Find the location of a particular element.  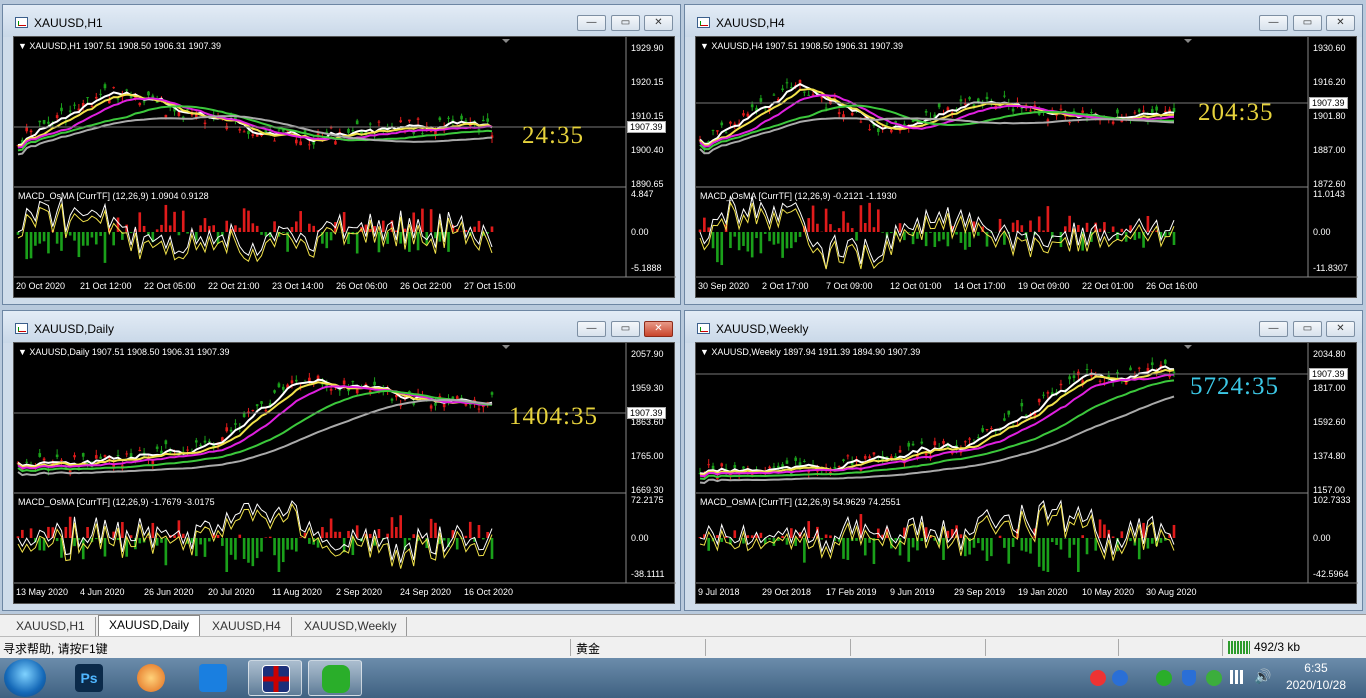

taskbar-wechat is located at coordinates (335, 678).